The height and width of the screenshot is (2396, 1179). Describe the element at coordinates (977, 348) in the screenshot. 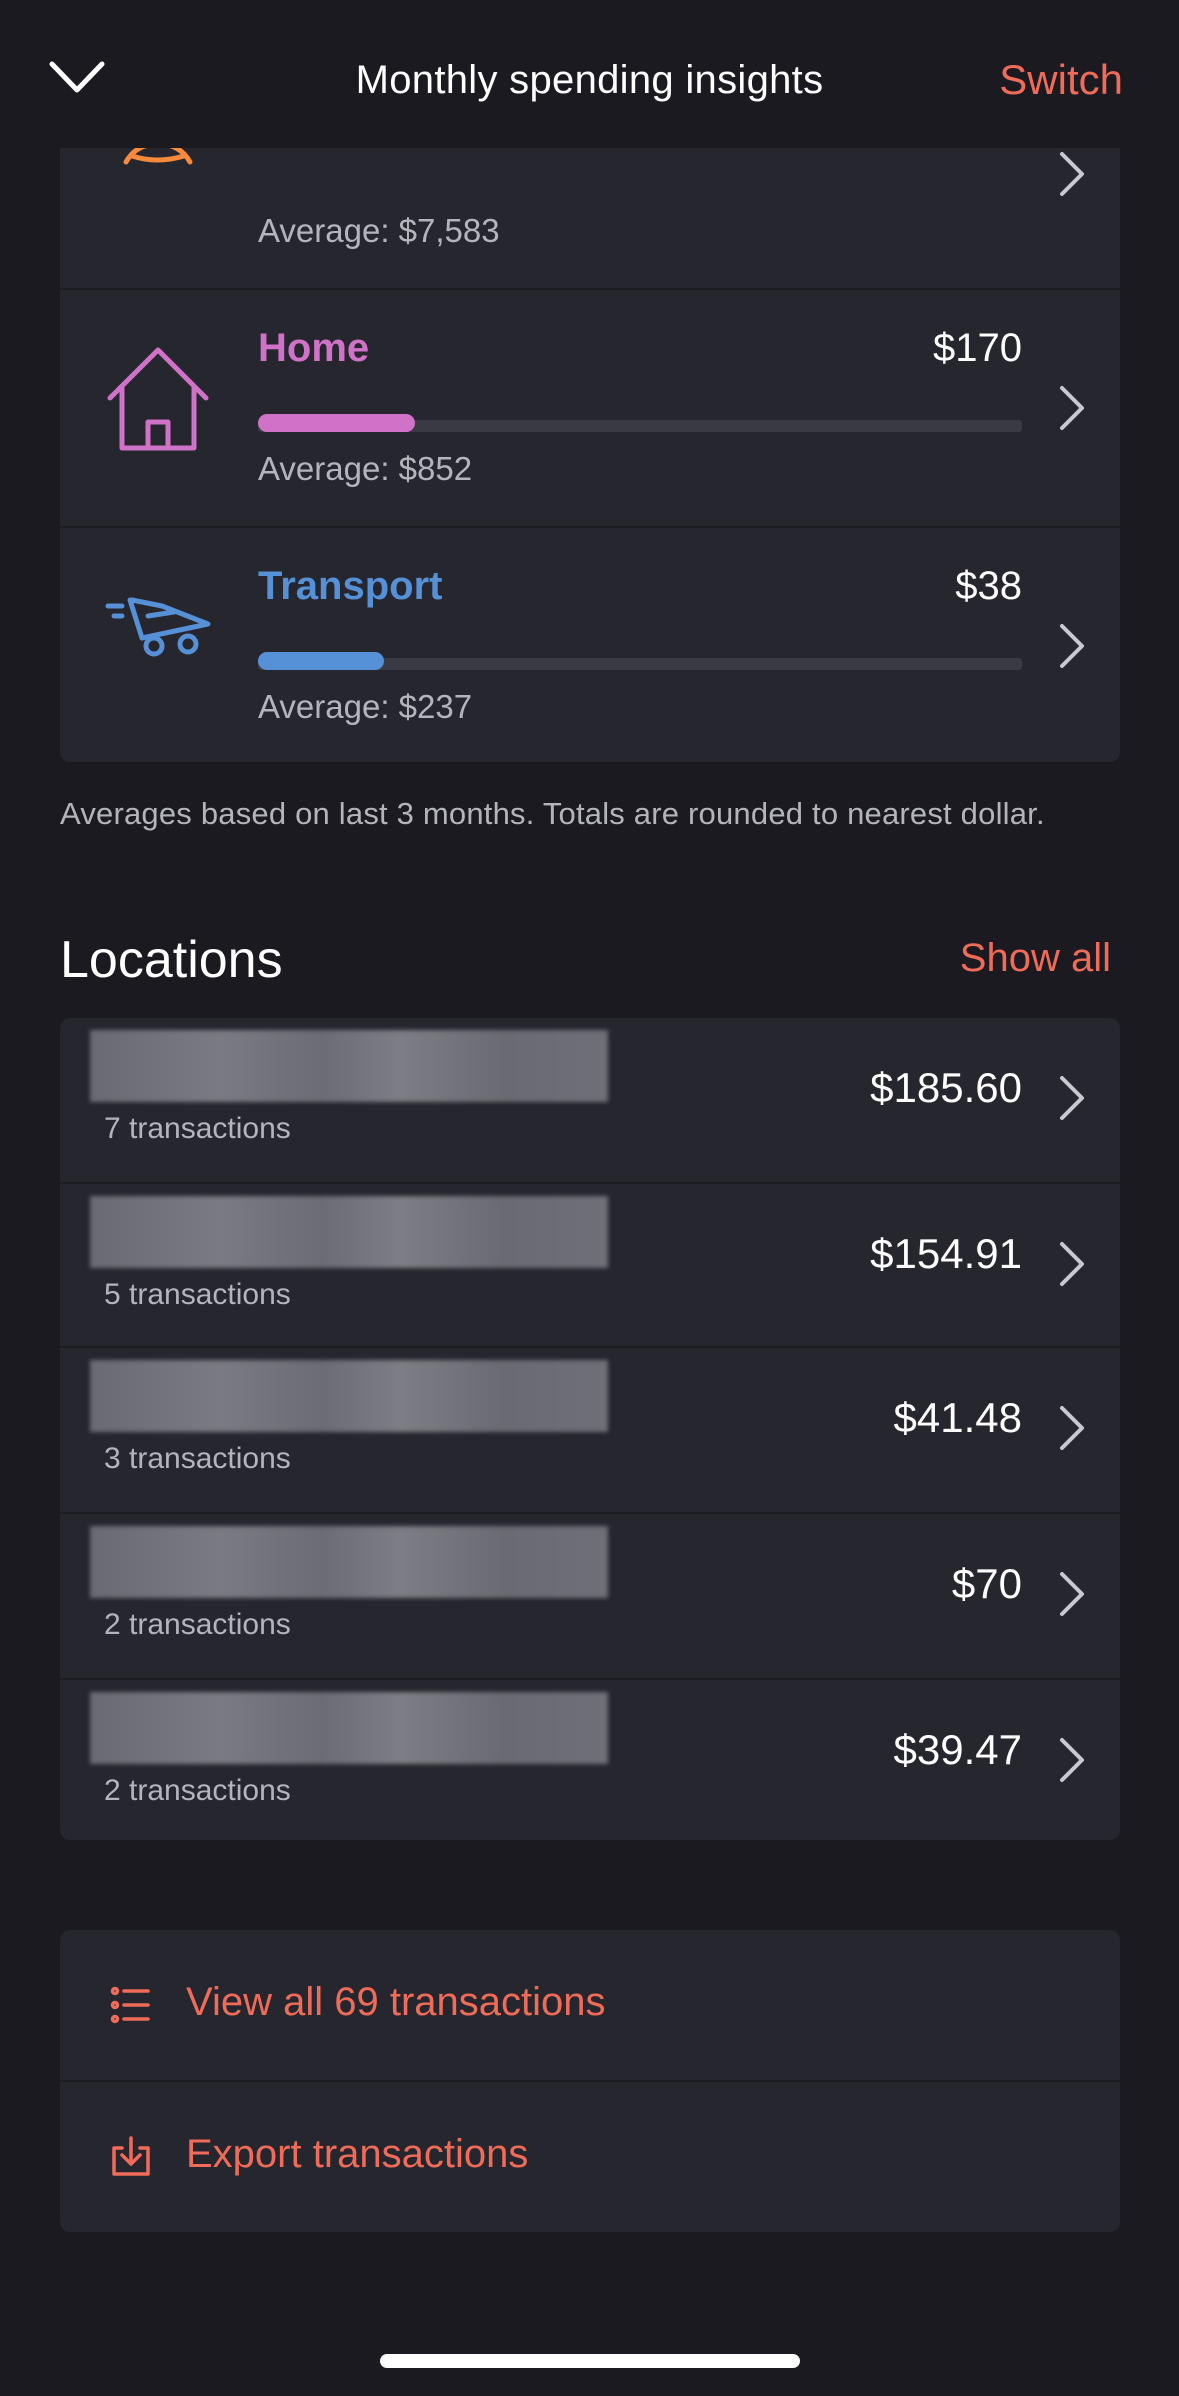

I see `category-amount: $170` at that location.